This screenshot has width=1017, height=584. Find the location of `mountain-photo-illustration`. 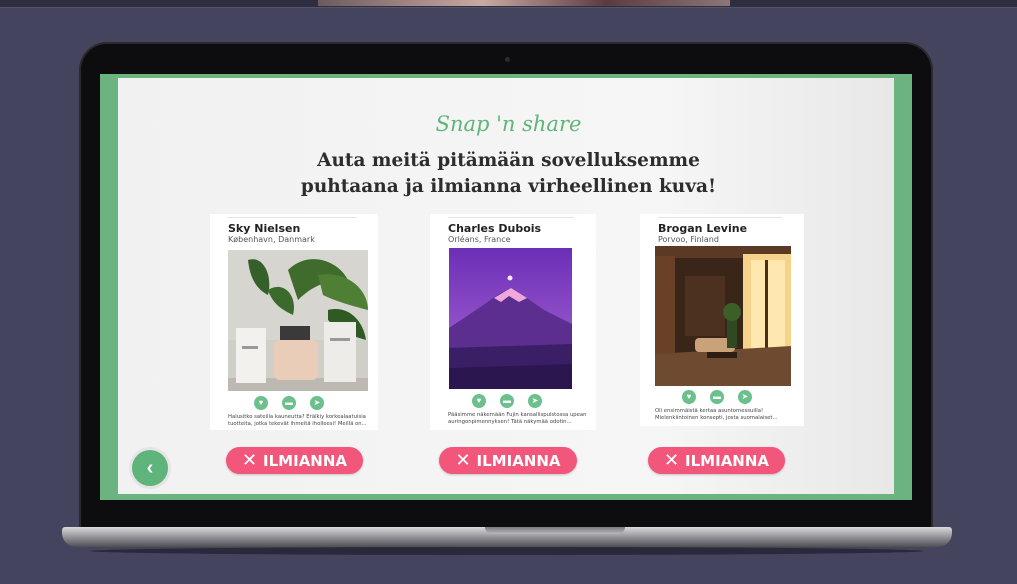

mountain-photo-illustration is located at coordinates (510, 318).